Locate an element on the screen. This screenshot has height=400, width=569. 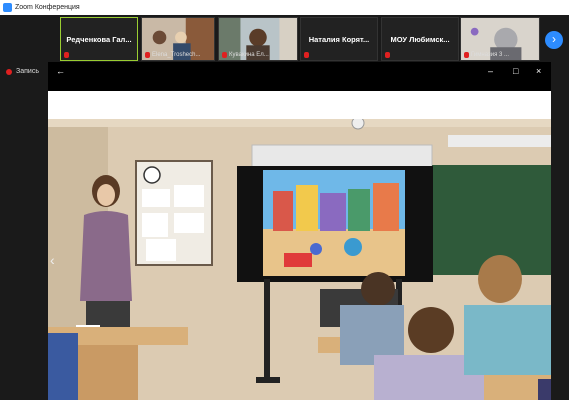
window-title: Zoom Конференция is located at coordinates (47, 7).